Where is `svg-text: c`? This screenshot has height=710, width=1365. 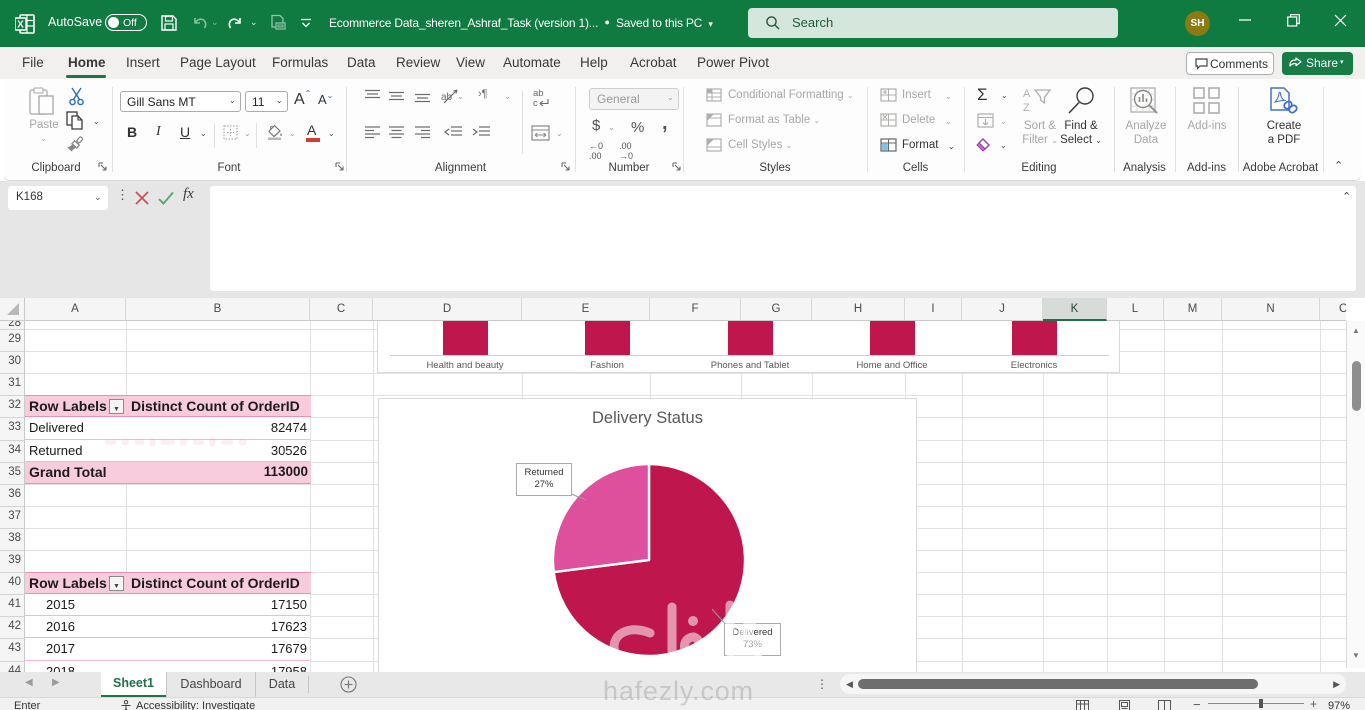
svg-text: c is located at coordinates (535, 103).